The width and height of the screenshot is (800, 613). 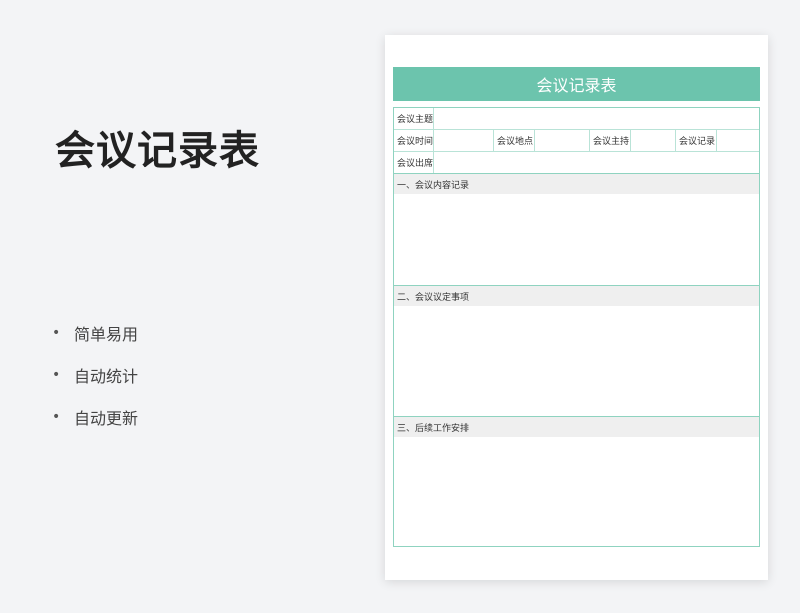 What do you see at coordinates (576, 491) in the screenshot?
I see `followup-section-body` at bounding box center [576, 491].